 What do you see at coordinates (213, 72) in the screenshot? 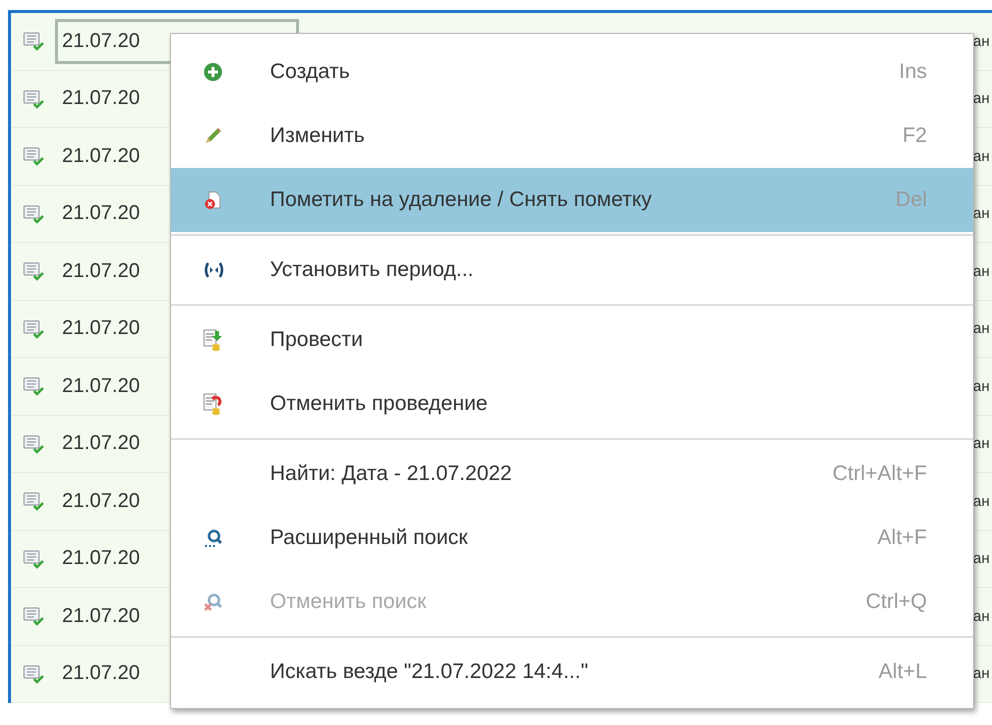
I see `plus-icon` at bounding box center [213, 72].